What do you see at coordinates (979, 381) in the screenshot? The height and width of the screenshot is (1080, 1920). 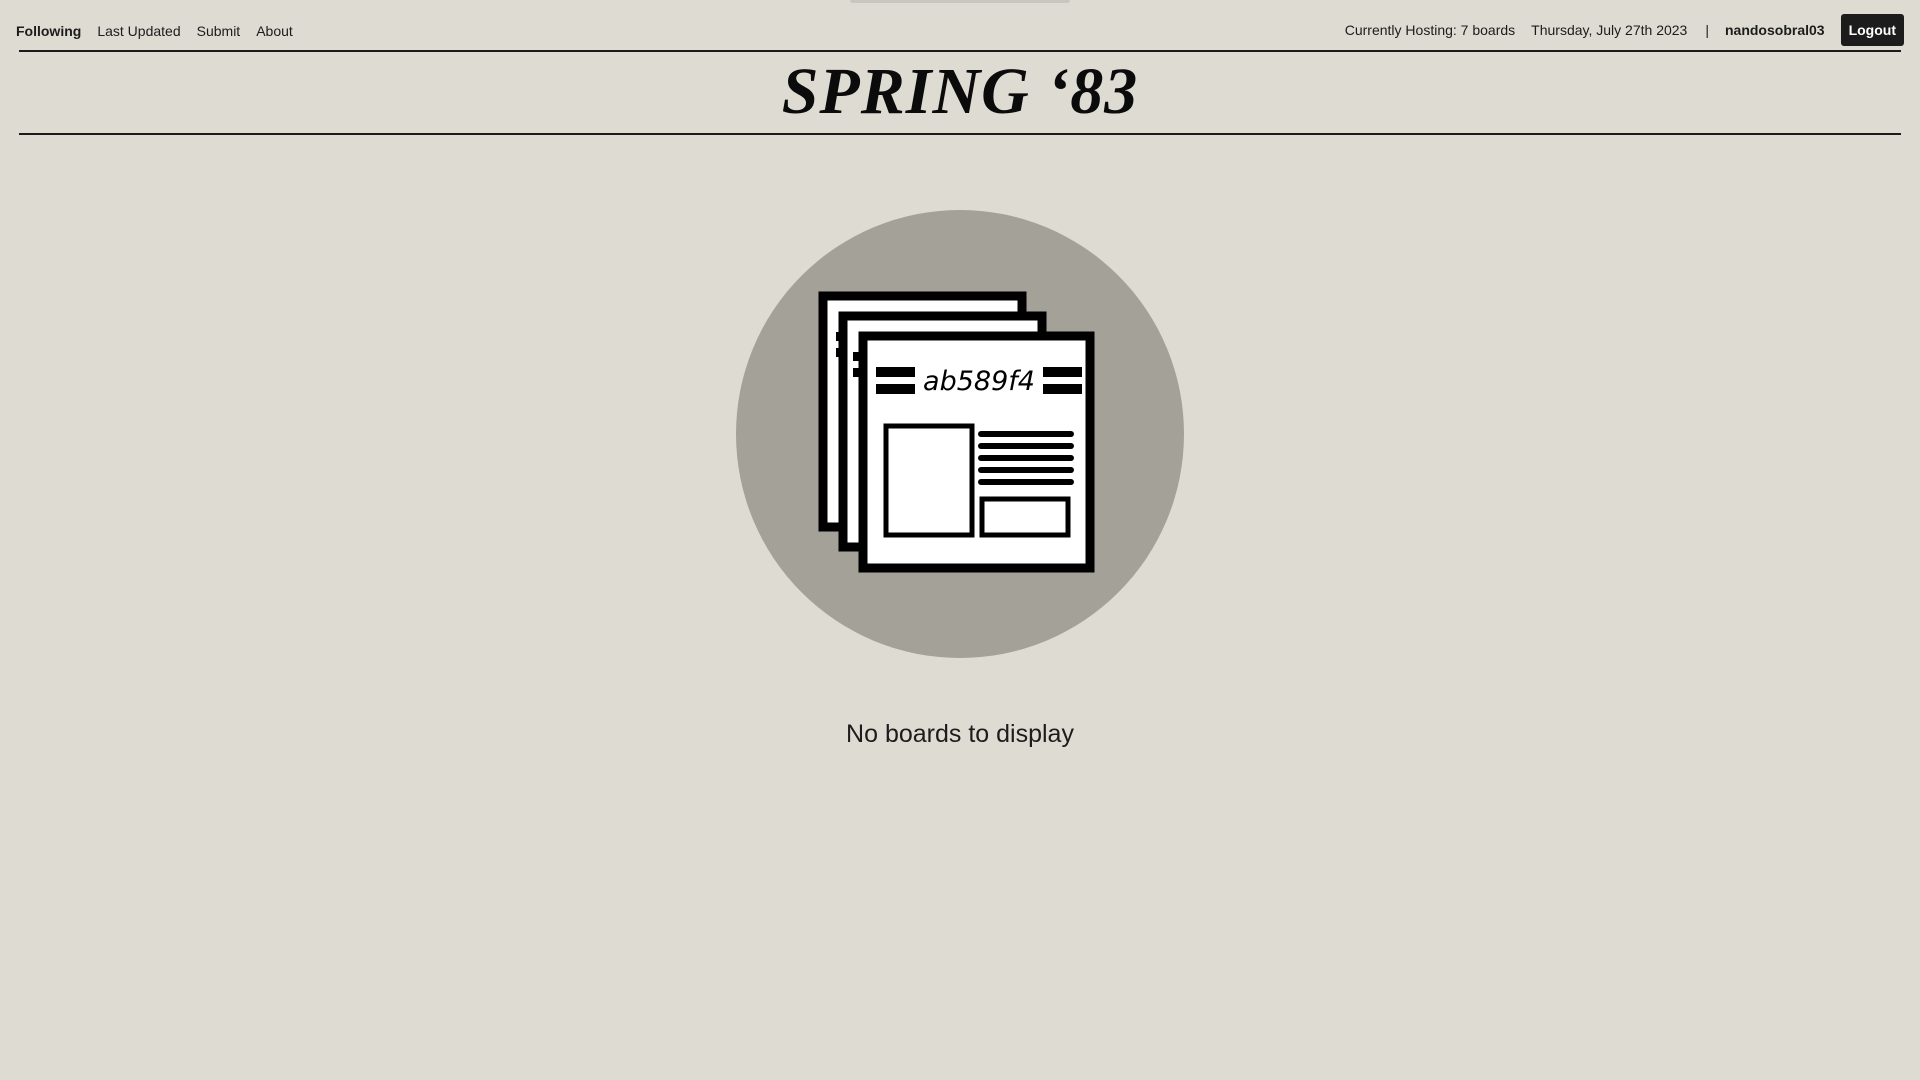 I see `board-key: ab589f4` at bounding box center [979, 381].